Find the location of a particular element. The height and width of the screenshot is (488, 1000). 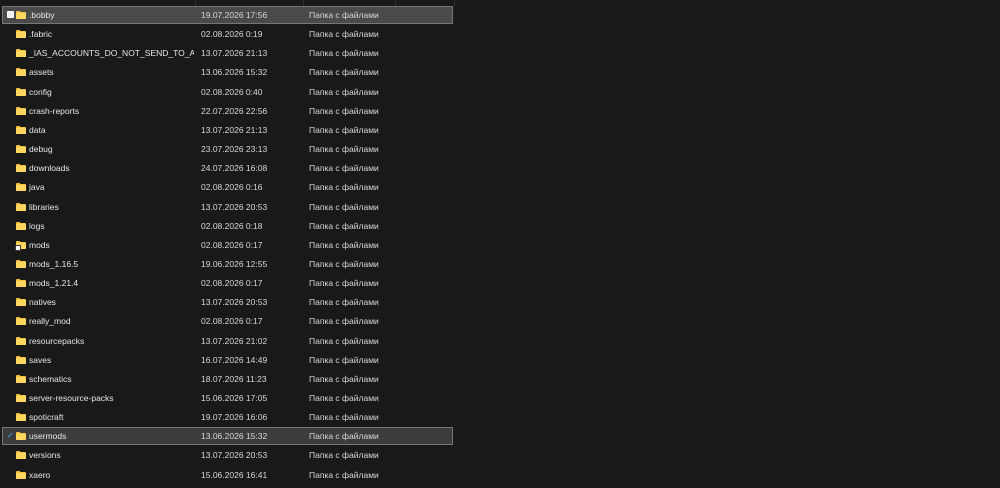

modified-date: 19.06.2026 12:55 is located at coordinates (234, 263).